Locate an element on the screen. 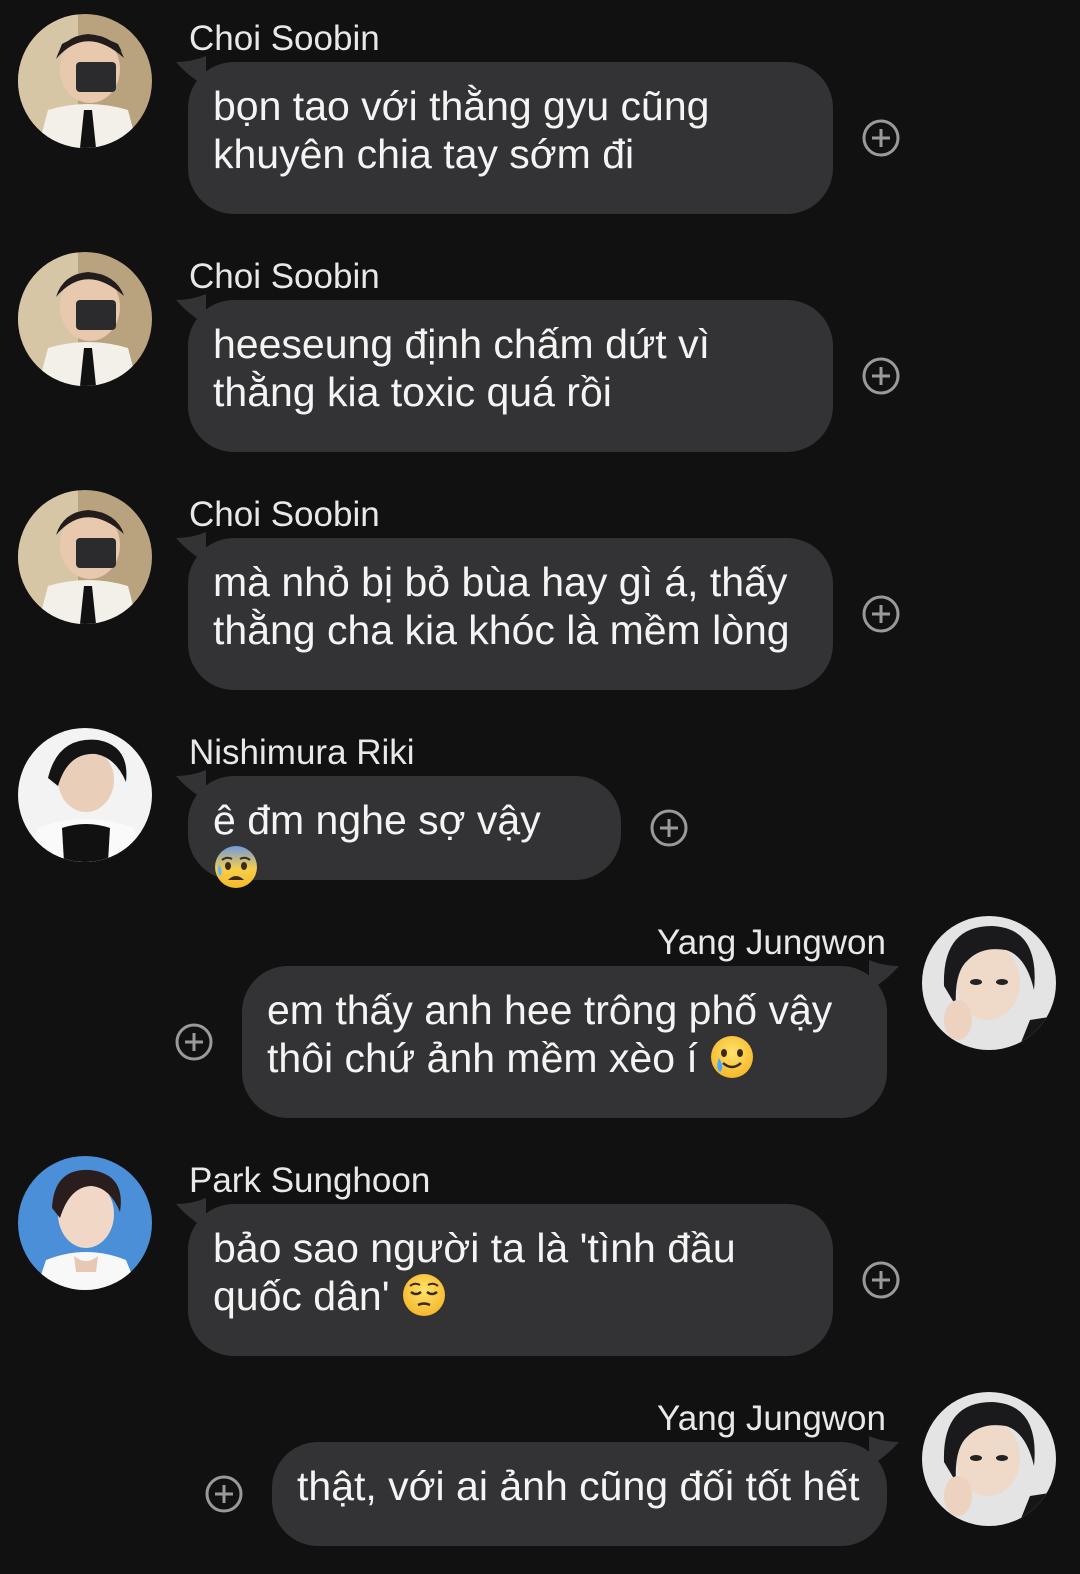  sender-name: Park Sunghoon is located at coordinates (310, 1180).